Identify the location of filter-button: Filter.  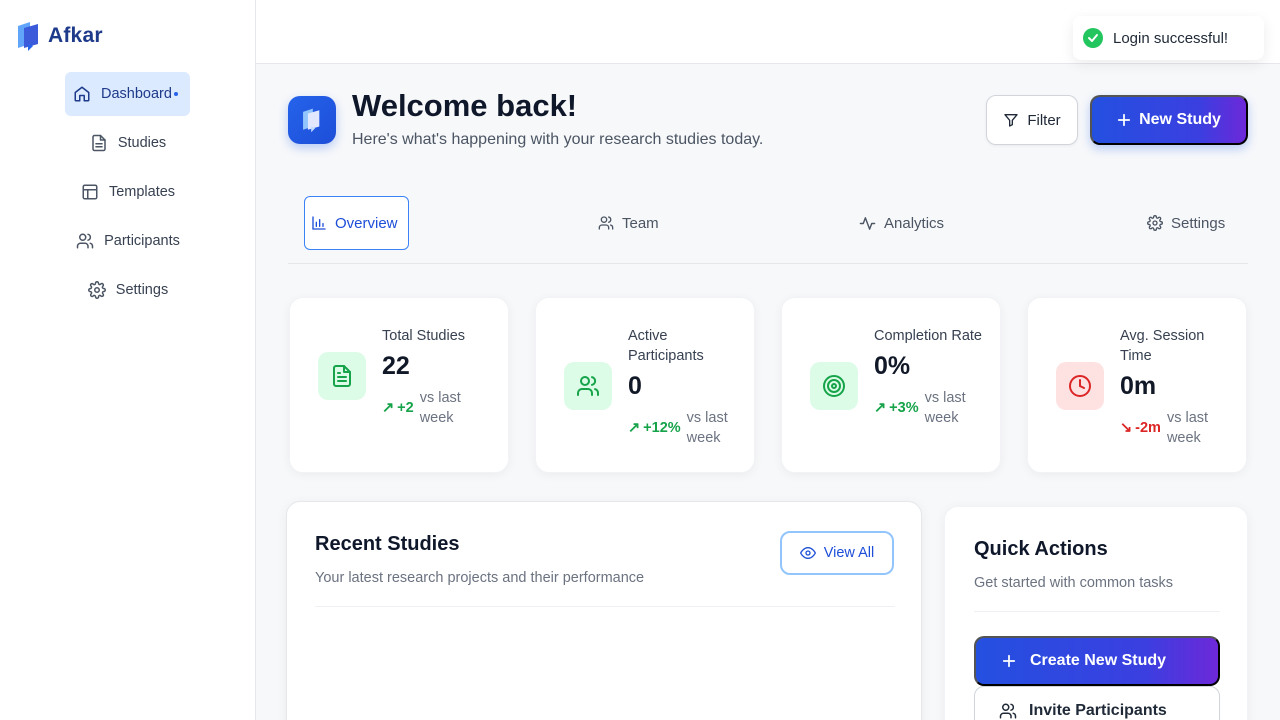
(1032, 120).